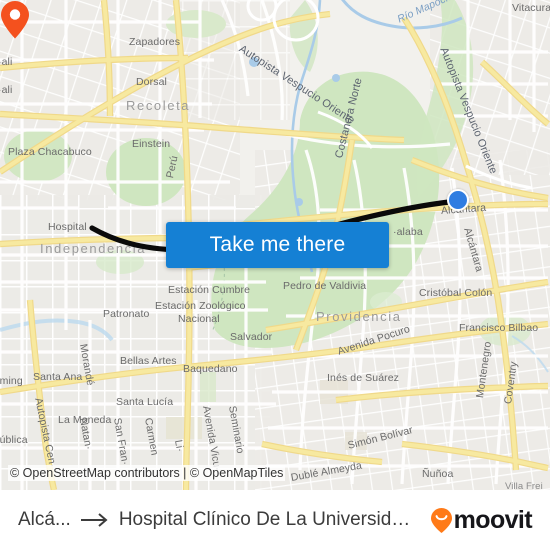  What do you see at coordinates (15, 20) in the screenshot?
I see `destination-map-pin-icon` at bounding box center [15, 20].